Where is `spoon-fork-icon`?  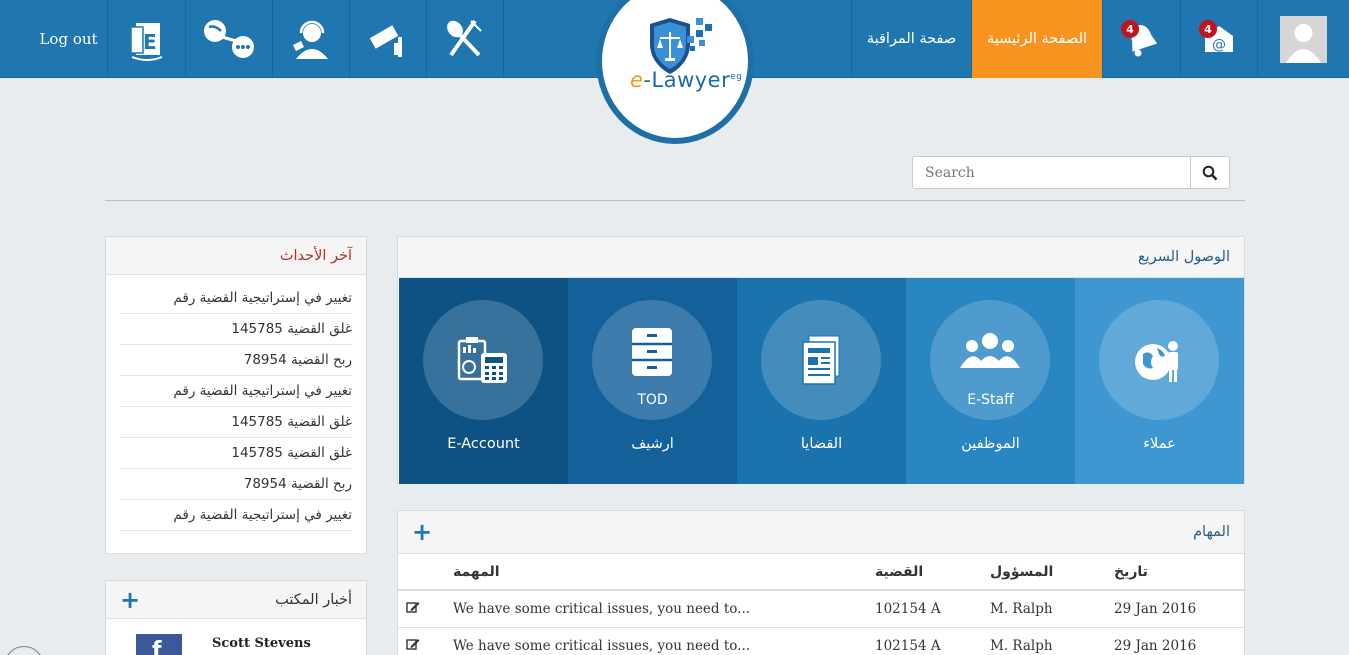 spoon-fork-icon is located at coordinates (464, 38).